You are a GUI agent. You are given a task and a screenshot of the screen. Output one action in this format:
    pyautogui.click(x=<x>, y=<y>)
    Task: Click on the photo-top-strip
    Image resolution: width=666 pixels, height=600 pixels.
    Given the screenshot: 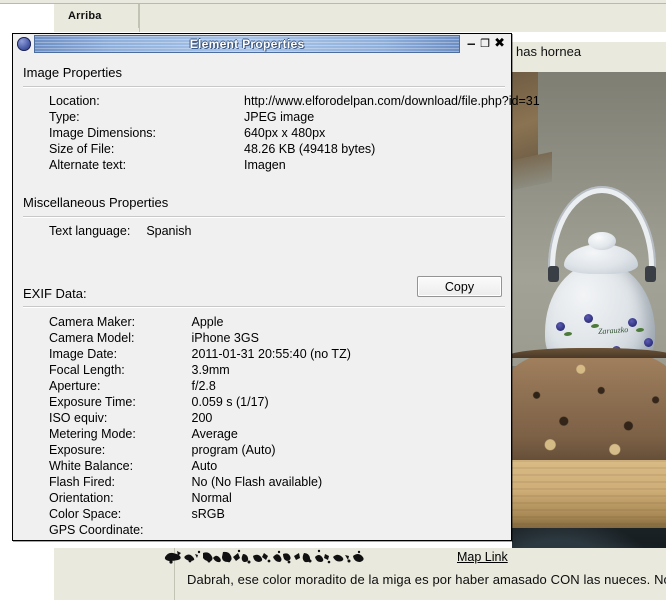 What is the action you would take?
    pyautogui.click(x=589, y=69)
    